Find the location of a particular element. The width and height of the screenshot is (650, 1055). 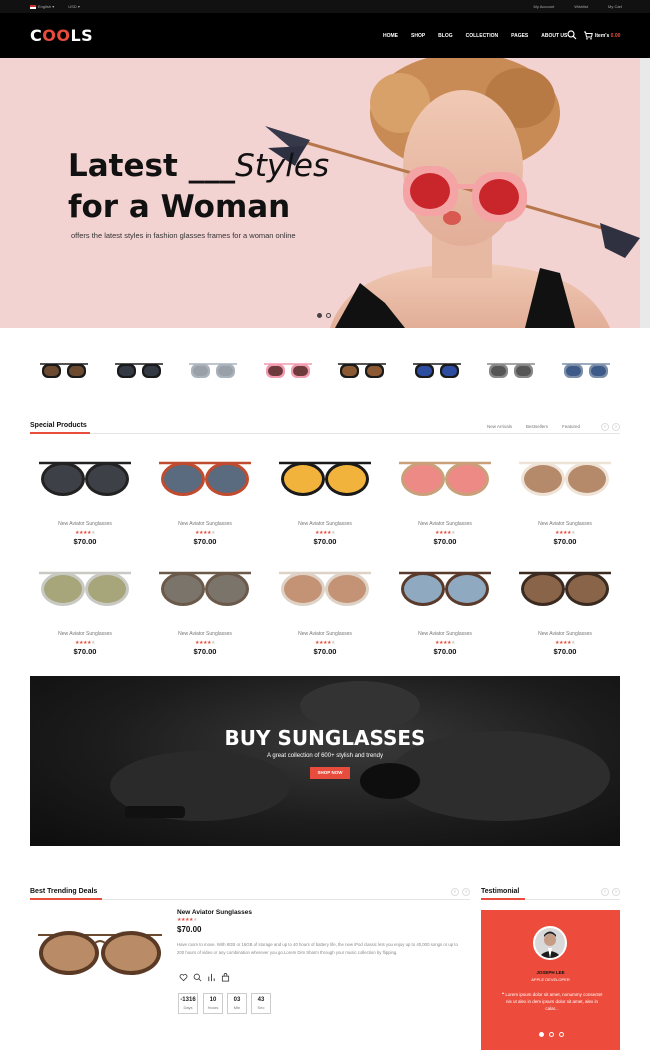

testimonial-prev-arrow-icon: ‹ is located at coordinates (605, 892).